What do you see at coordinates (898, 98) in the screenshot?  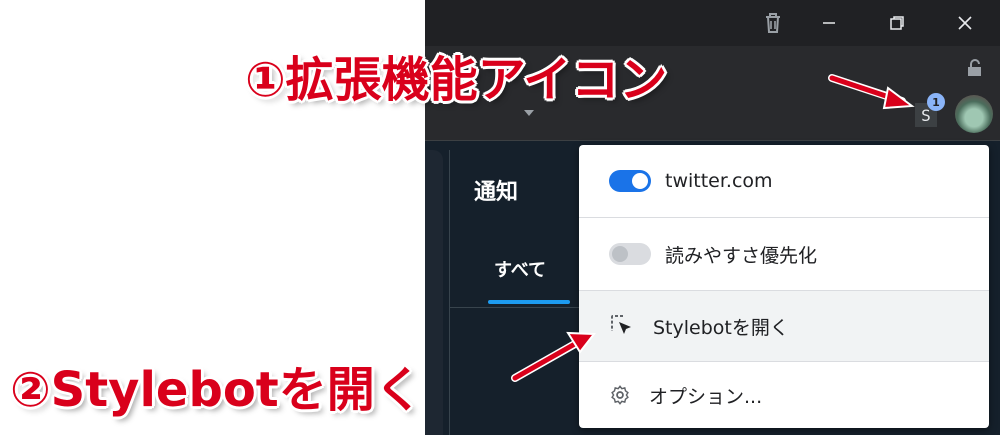 I see `arrow-head` at bounding box center [898, 98].